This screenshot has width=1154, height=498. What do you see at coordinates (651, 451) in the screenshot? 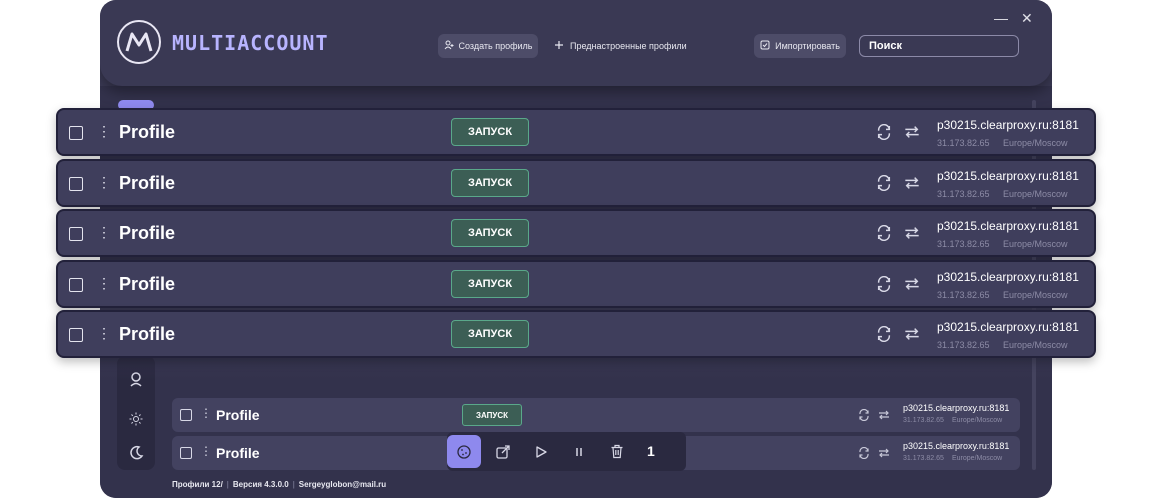
I see `selected-count: 1` at bounding box center [651, 451].